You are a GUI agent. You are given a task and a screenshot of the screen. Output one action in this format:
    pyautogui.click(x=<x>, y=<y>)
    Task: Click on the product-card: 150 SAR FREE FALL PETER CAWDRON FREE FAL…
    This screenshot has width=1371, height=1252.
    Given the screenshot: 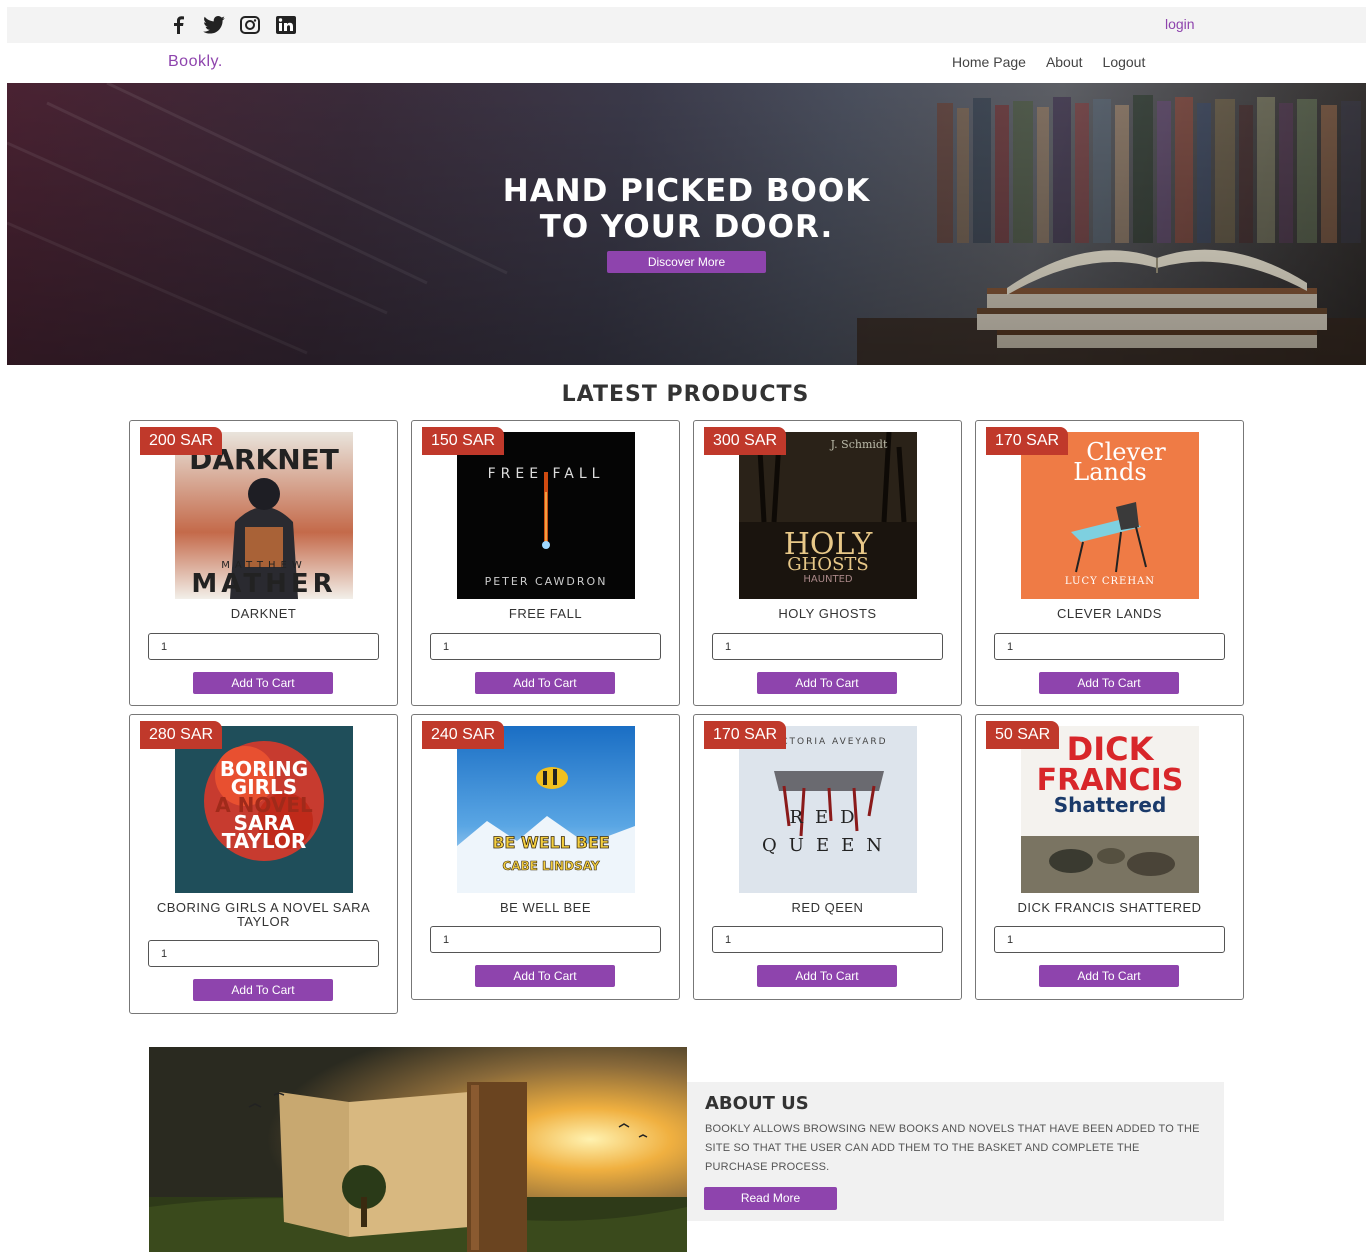 What is the action you would take?
    pyautogui.click(x=545, y=563)
    